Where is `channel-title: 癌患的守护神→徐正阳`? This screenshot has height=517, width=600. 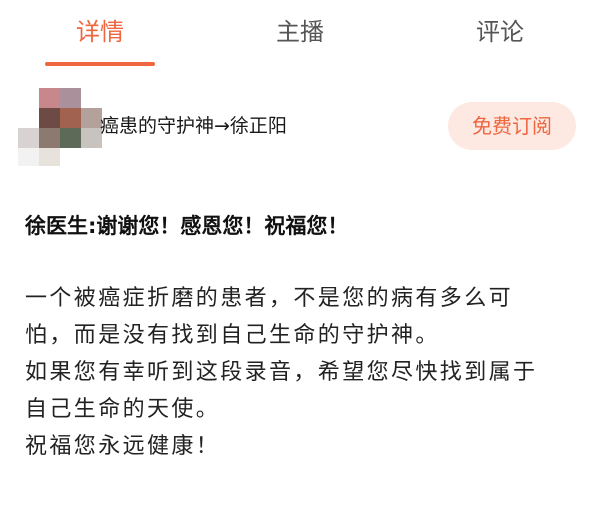 channel-title: 癌患的守护神→徐正阳 is located at coordinates (193, 126).